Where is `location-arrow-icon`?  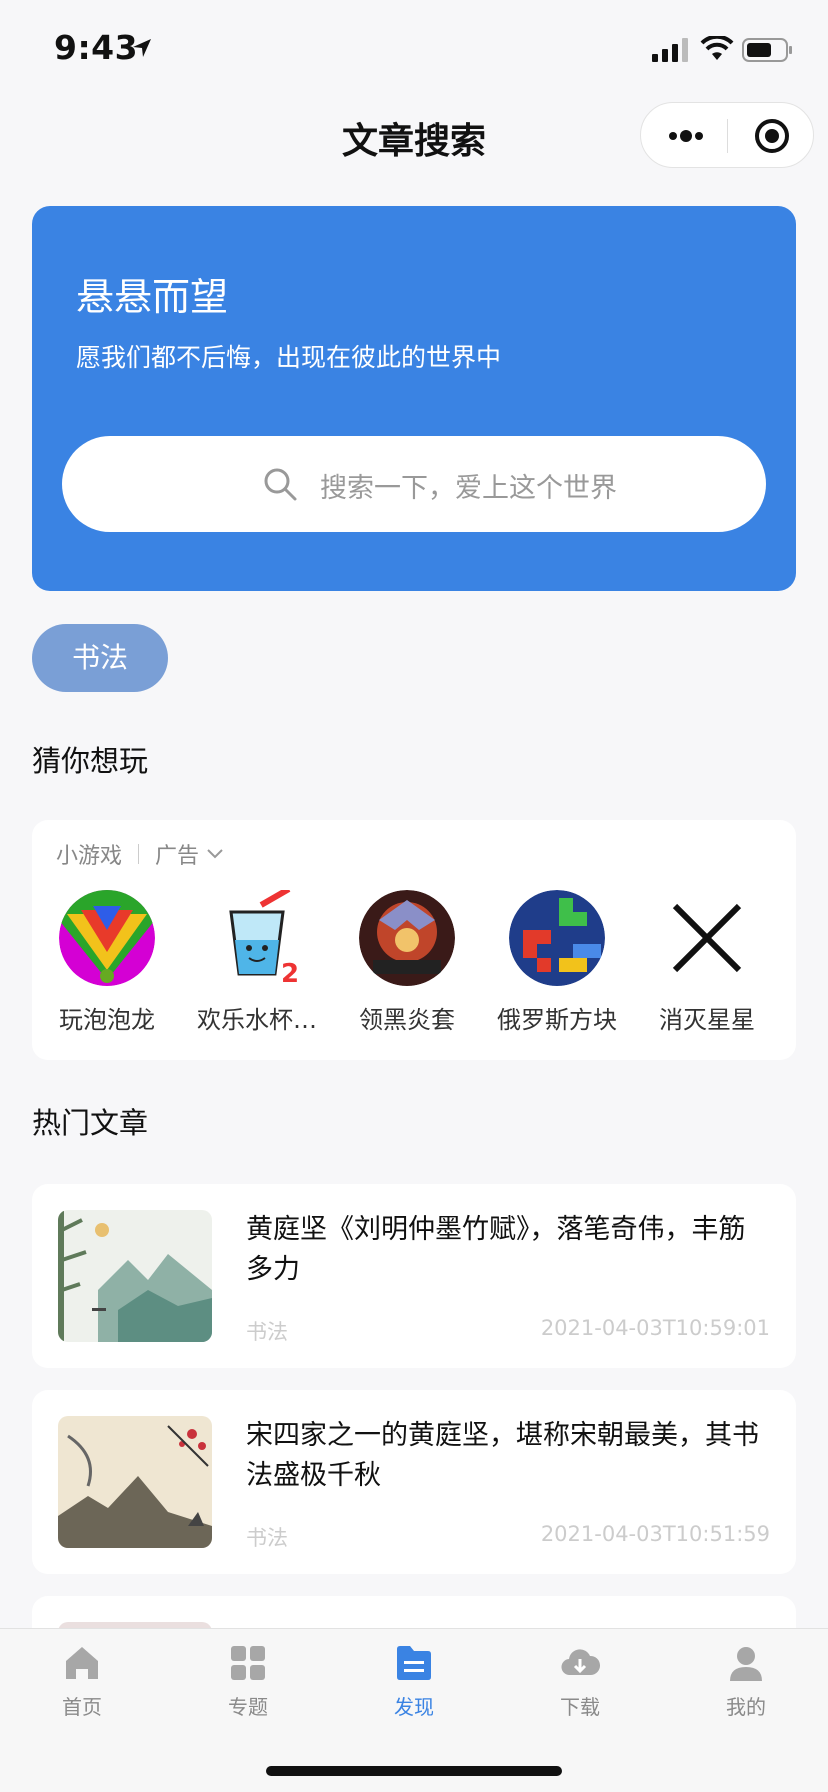 location-arrow-icon is located at coordinates (142, 48).